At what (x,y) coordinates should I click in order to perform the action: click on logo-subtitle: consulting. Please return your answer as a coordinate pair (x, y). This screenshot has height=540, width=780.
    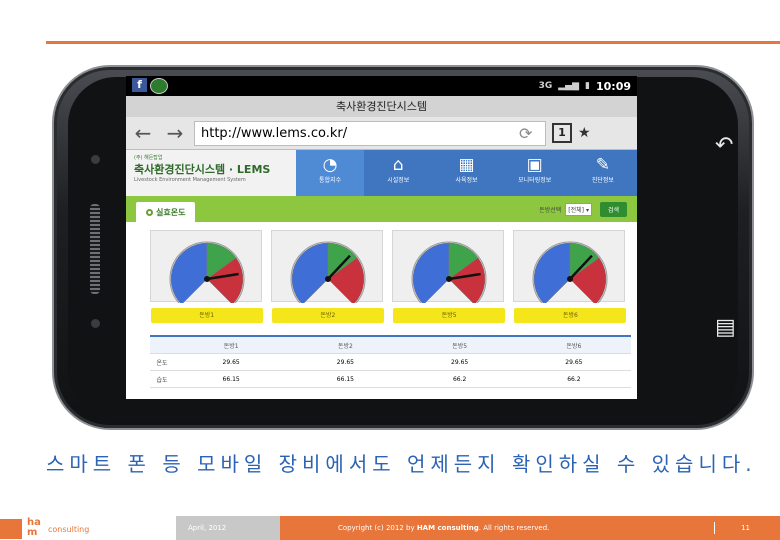
    Looking at the image, I should click on (69, 529).